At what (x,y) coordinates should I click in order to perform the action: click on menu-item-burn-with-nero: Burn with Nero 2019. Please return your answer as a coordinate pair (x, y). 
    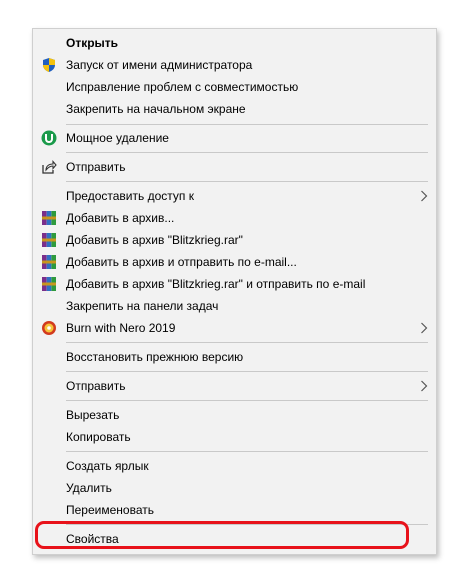
    Looking at the image, I should click on (234, 328).